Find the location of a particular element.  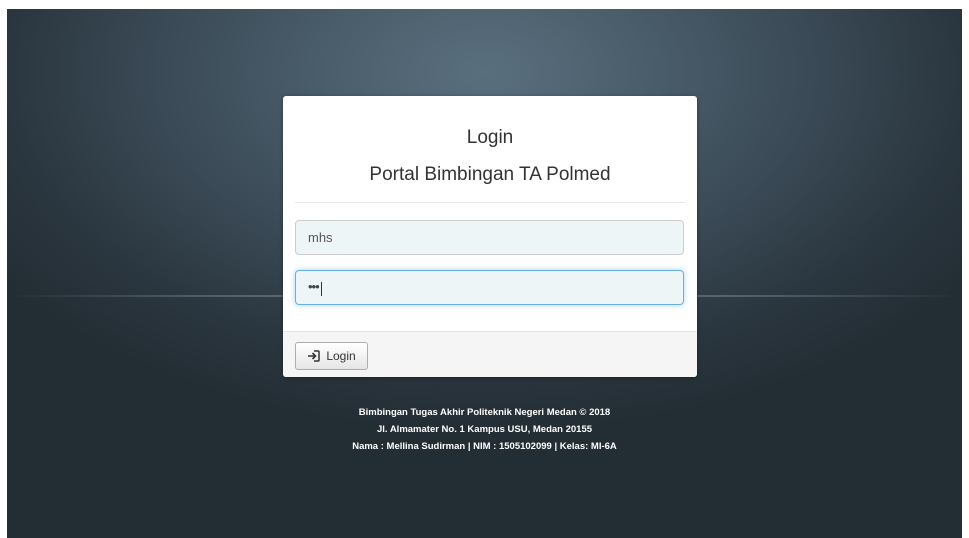

password-value: ••• is located at coordinates (314, 286).